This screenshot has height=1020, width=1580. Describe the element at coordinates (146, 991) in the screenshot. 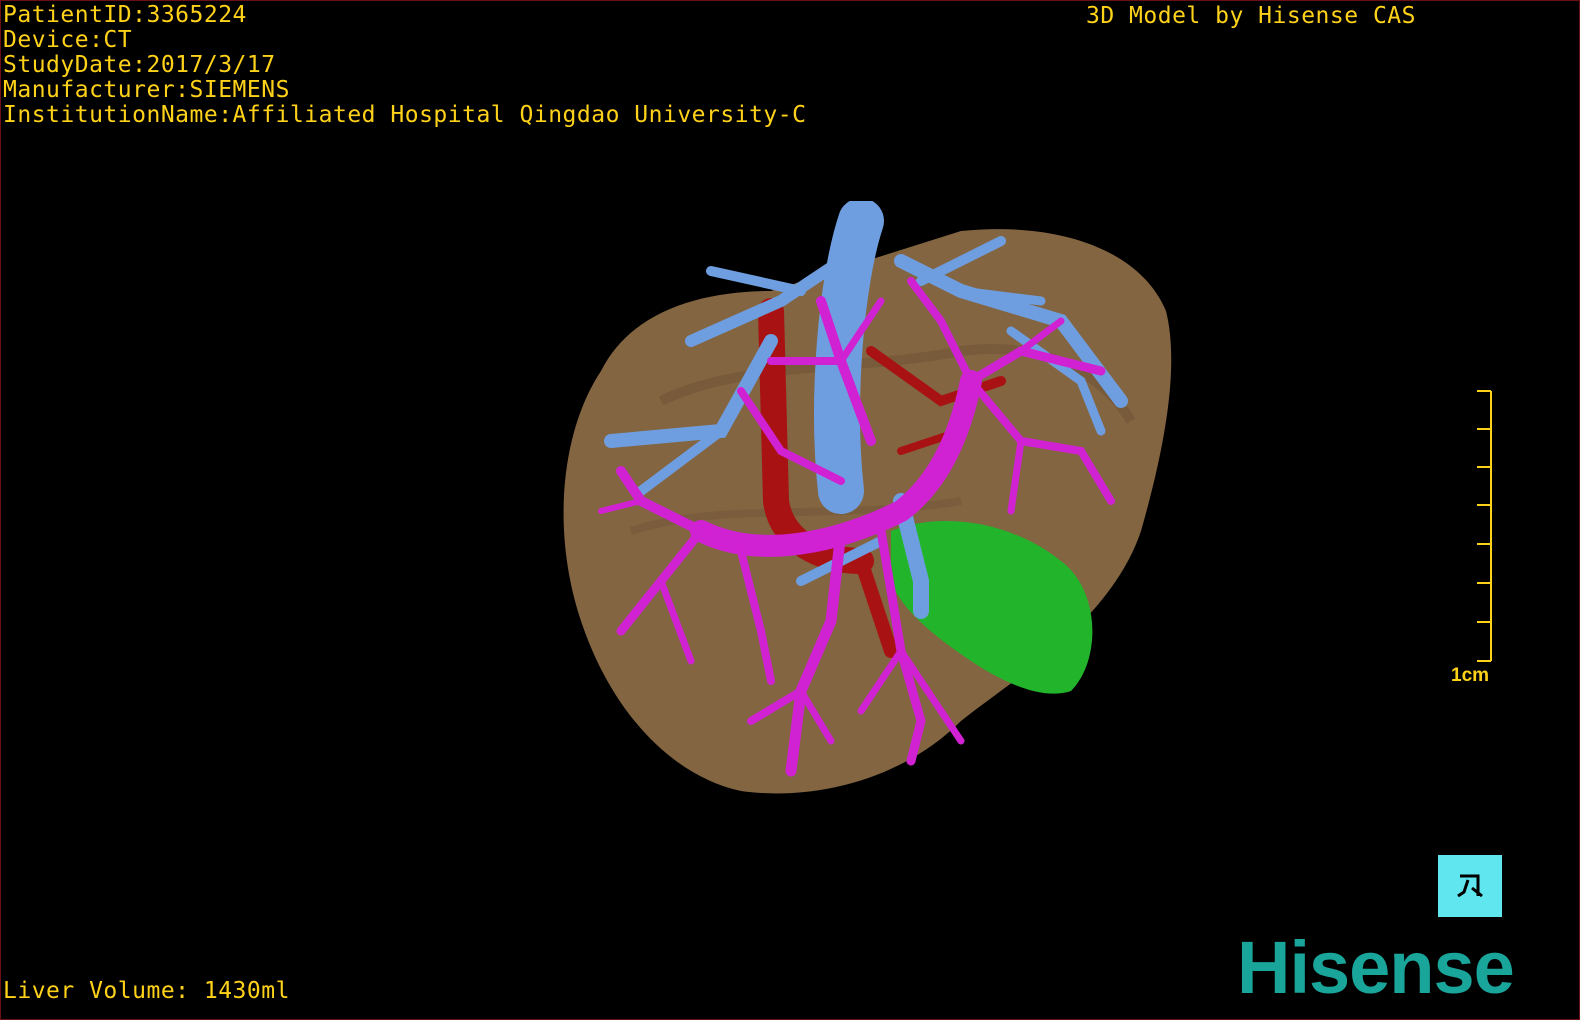

I see `liver-volume-text: Liver Volume: 1430ml` at that location.